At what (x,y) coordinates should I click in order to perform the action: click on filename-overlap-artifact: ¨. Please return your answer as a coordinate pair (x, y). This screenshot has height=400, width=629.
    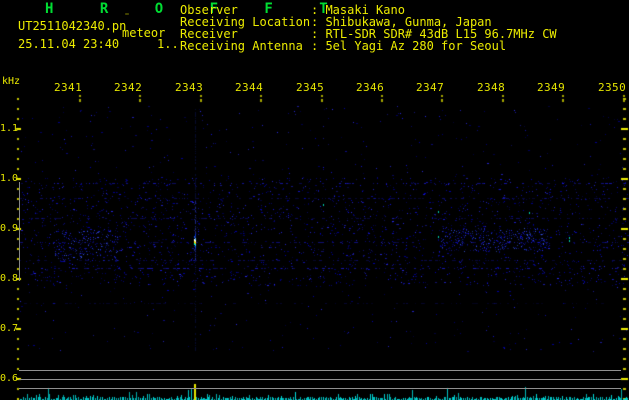
    Looking at the image, I should click on (127, 18).